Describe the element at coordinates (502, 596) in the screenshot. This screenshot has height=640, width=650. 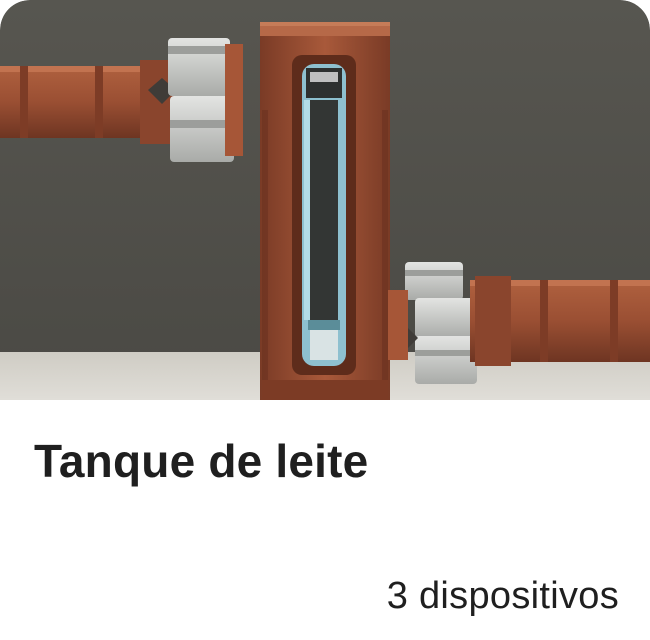
I see `device-count-label: 3 dispositivos` at that location.